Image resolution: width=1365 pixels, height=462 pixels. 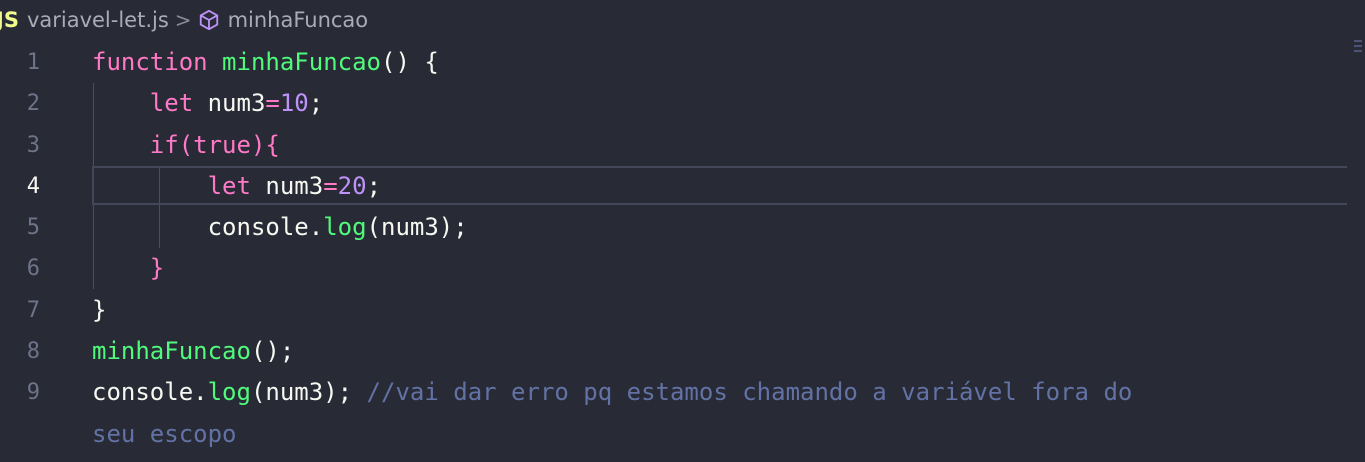 What do you see at coordinates (682, 351) in the screenshot?
I see `code-line: 8 minhaFuncao();` at bounding box center [682, 351].